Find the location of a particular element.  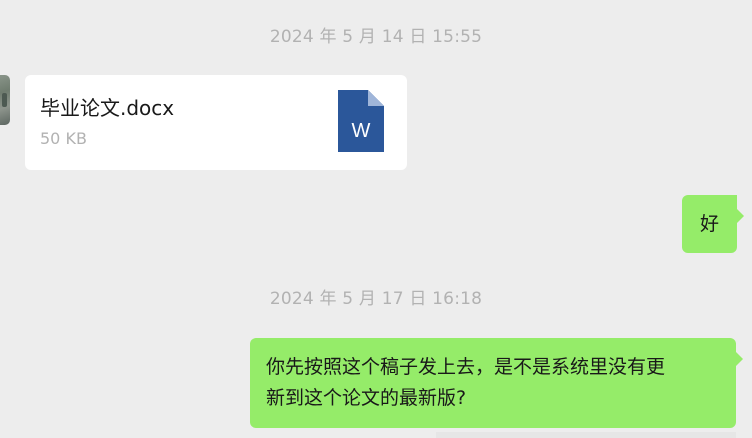

word-icon-letter: W is located at coordinates (361, 131).